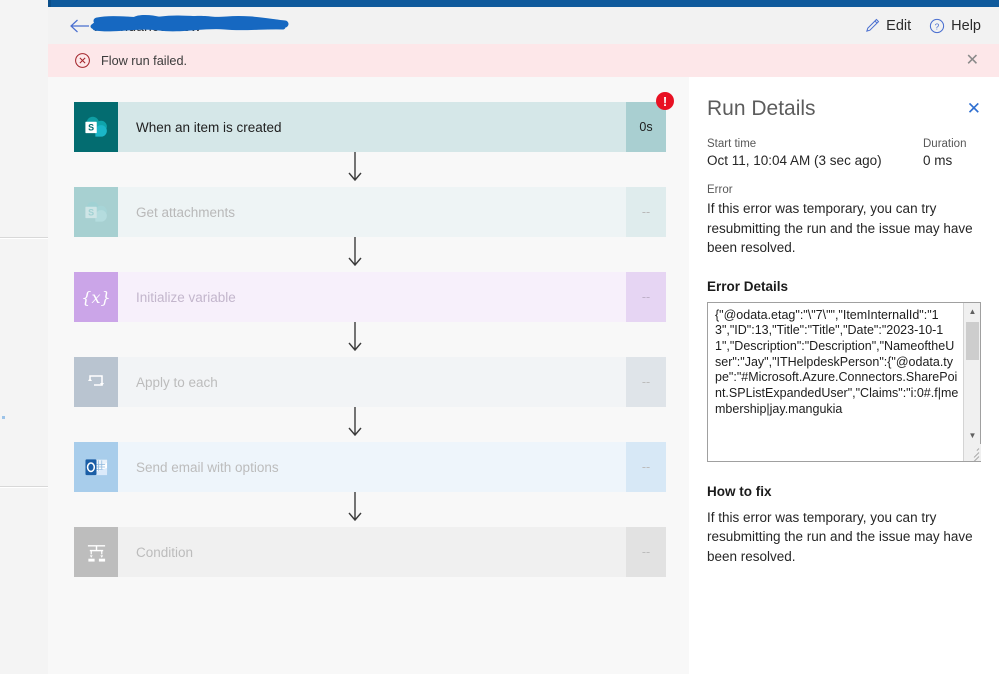  I want to click on flow-step-apply-to-each: Apply to each --, so click(370, 382).